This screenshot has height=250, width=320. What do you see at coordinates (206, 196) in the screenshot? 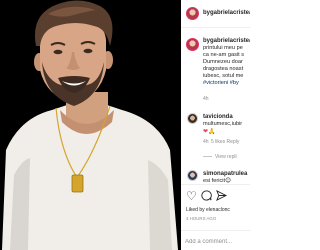
I see `comment-bubble-icon` at bounding box center [206, 196].